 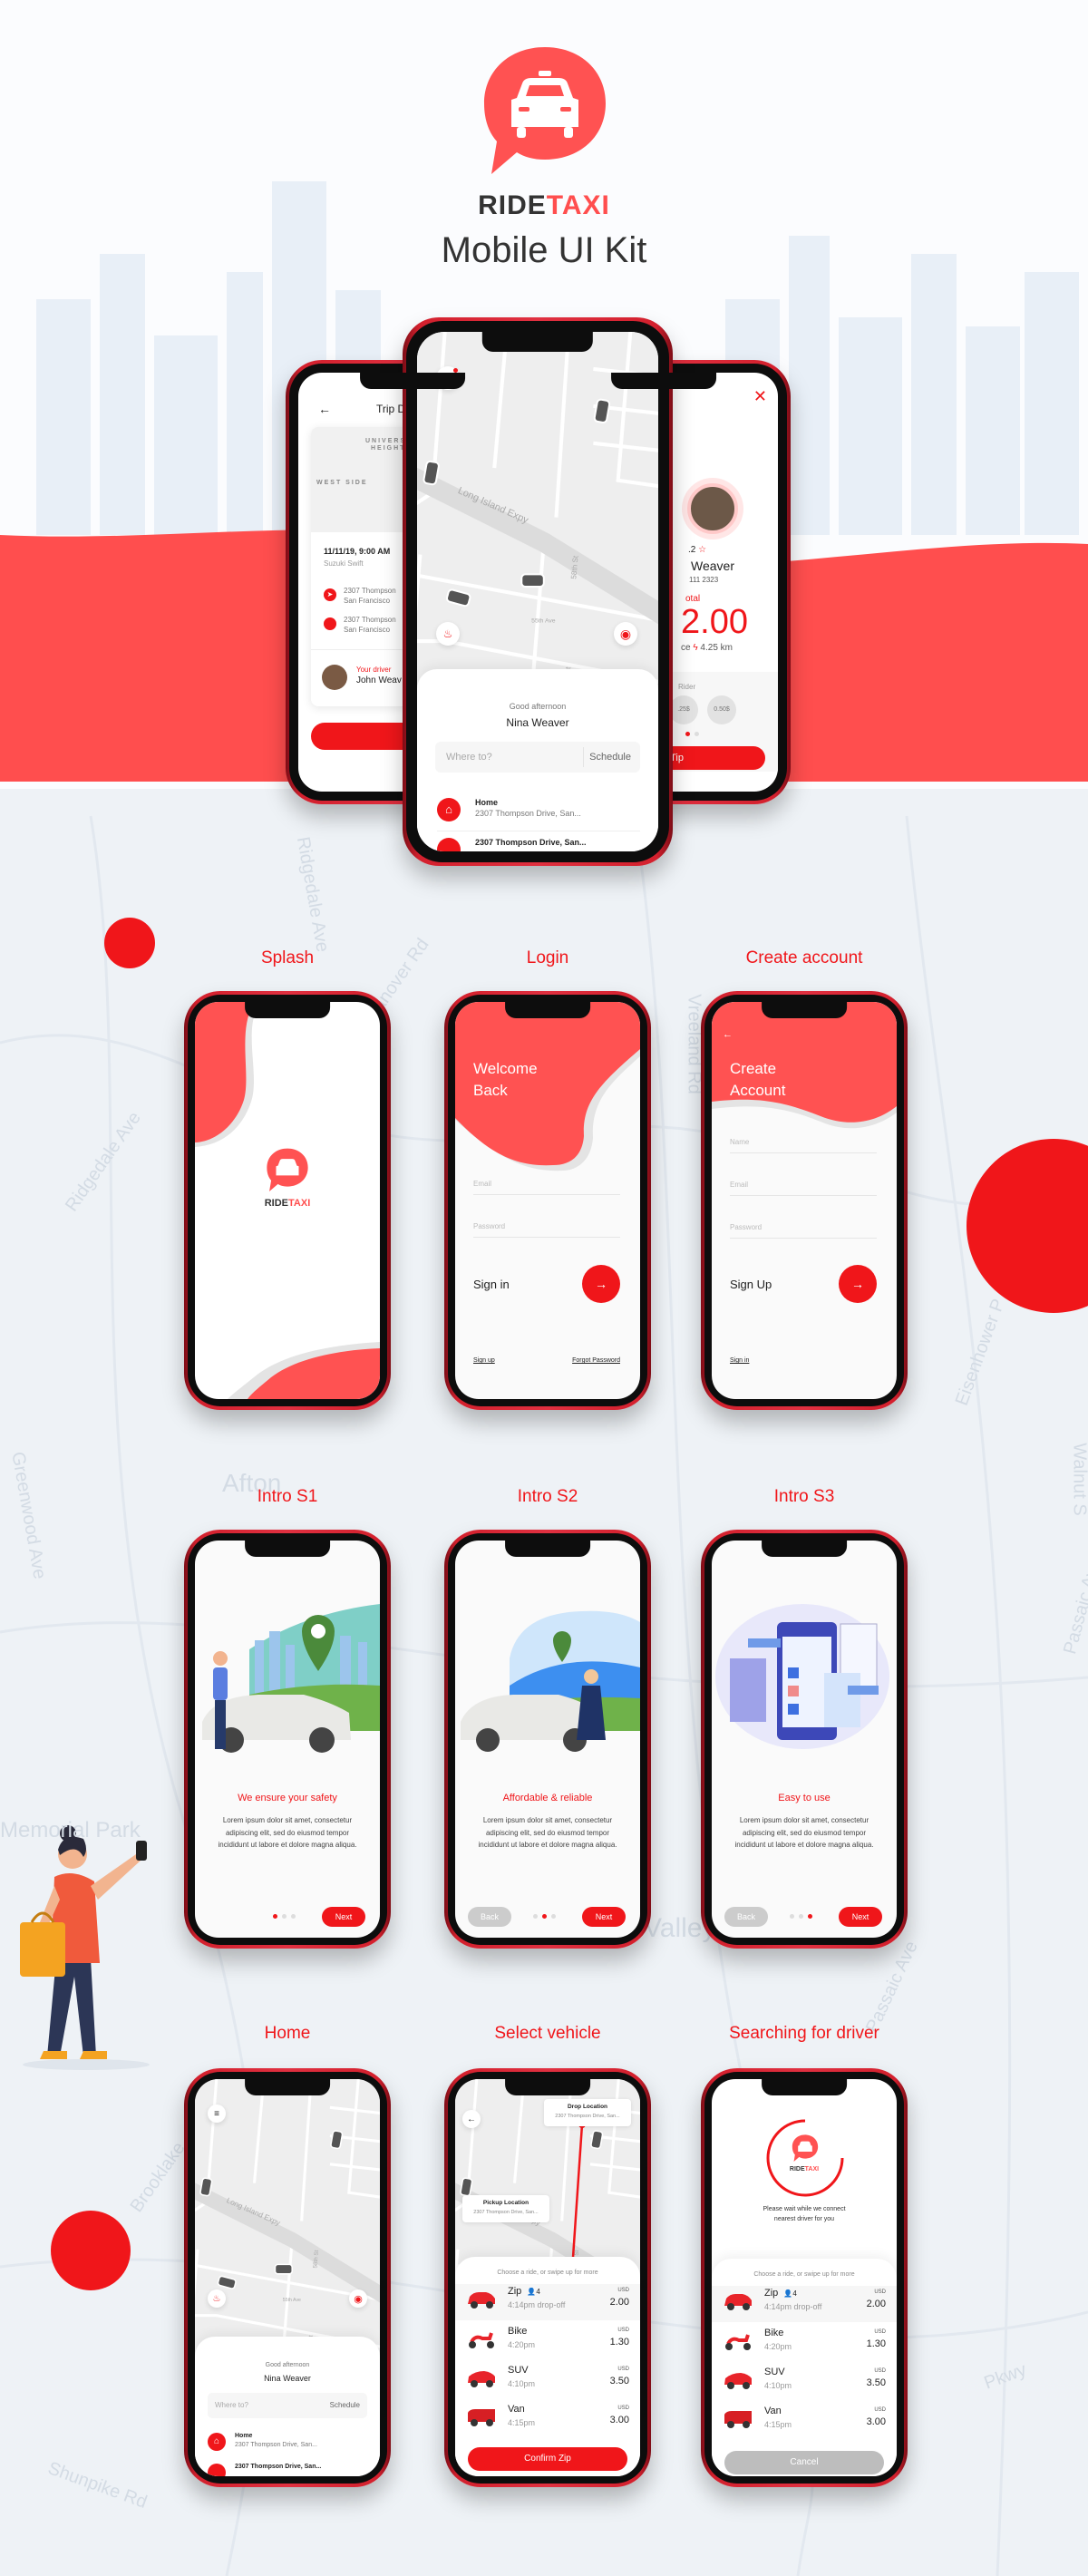 I want to click on driver-name: Weaver, so click(x=712, y=566).